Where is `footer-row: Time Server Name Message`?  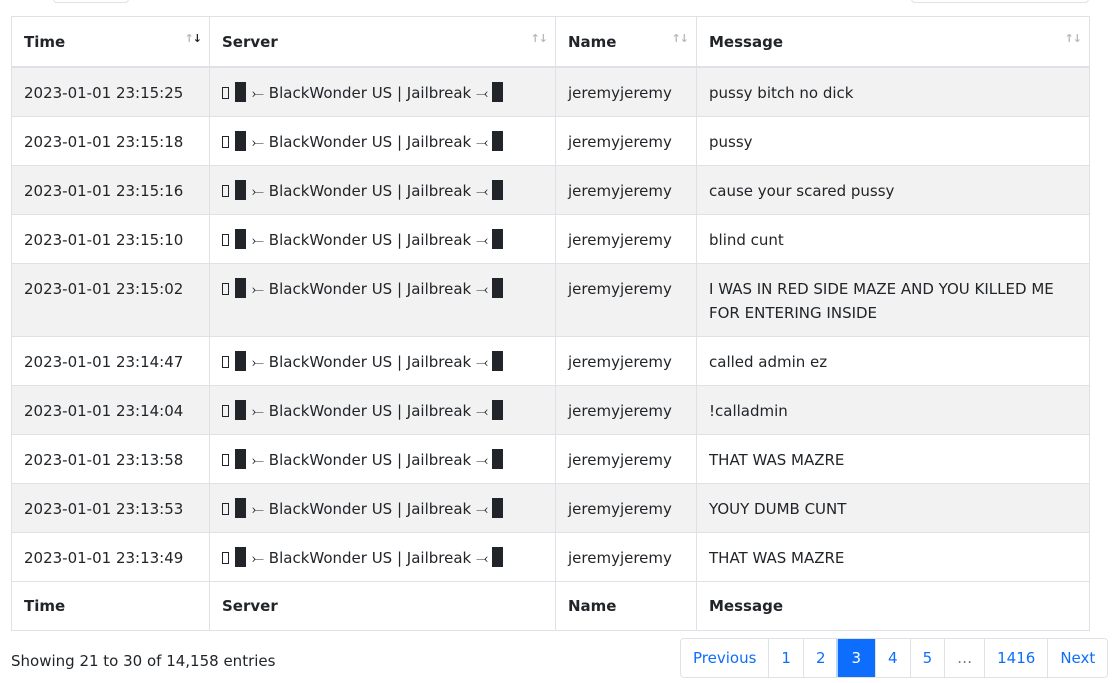 footer-row: Time Server Name Message is located at coordinates (550, 606).